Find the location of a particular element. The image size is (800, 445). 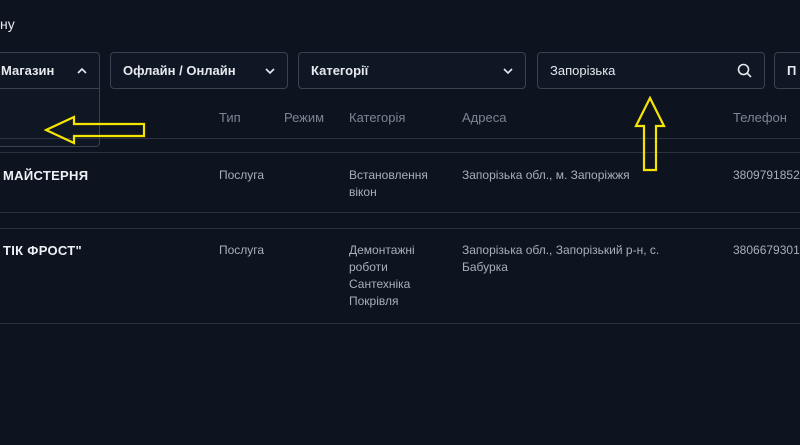

category-line: Демонтажні is located at coordinates (382, 250).